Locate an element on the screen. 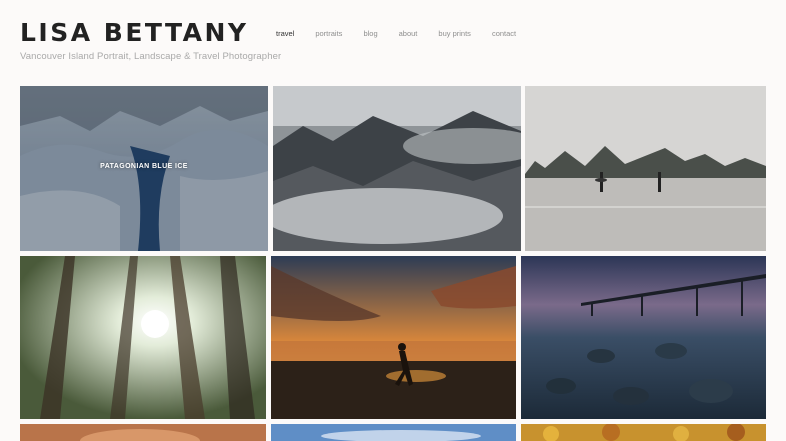  portrait-warm-photo is located at coordinates (143, 432).